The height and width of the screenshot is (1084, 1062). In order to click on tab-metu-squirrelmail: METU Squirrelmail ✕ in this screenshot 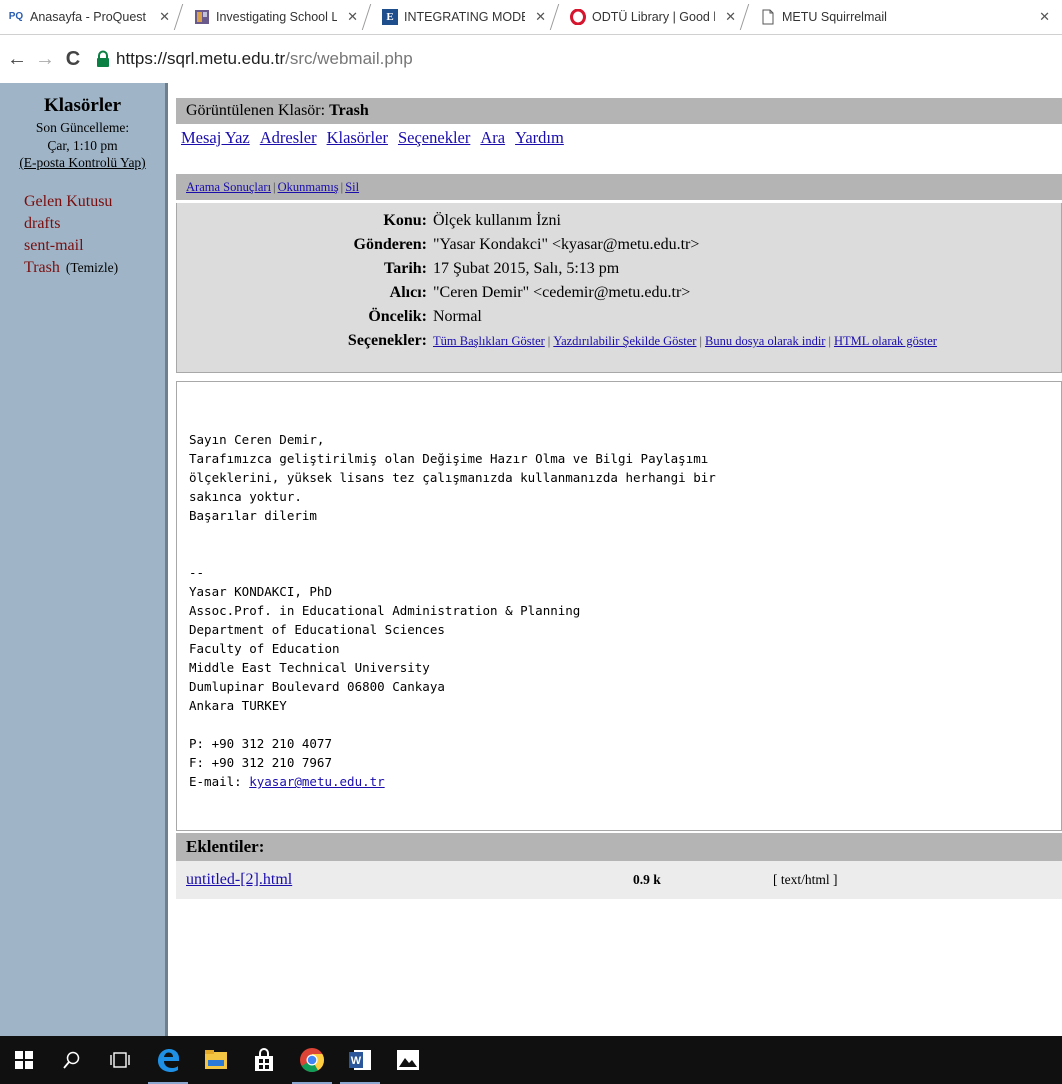, I will do `click(907, 17)`.